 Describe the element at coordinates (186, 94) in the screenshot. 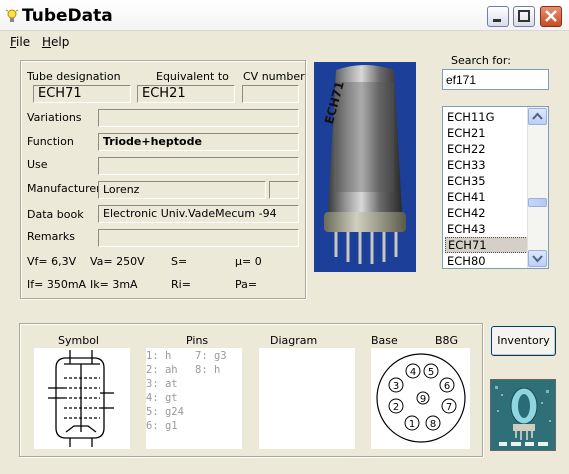

I see `equivalent-field: ECH21` at that location.